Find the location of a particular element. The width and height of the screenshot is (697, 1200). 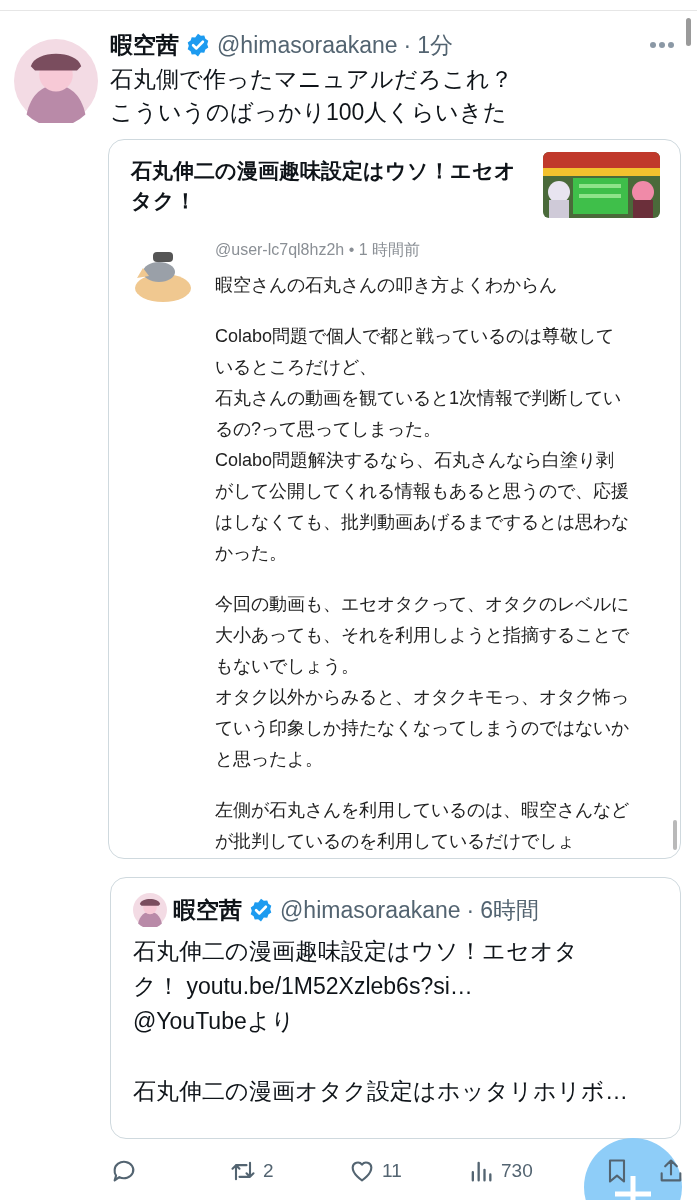

comment-text: 今回の動画も、エセオタクって、オタクのレベルに is located at coordinates (422, 604).